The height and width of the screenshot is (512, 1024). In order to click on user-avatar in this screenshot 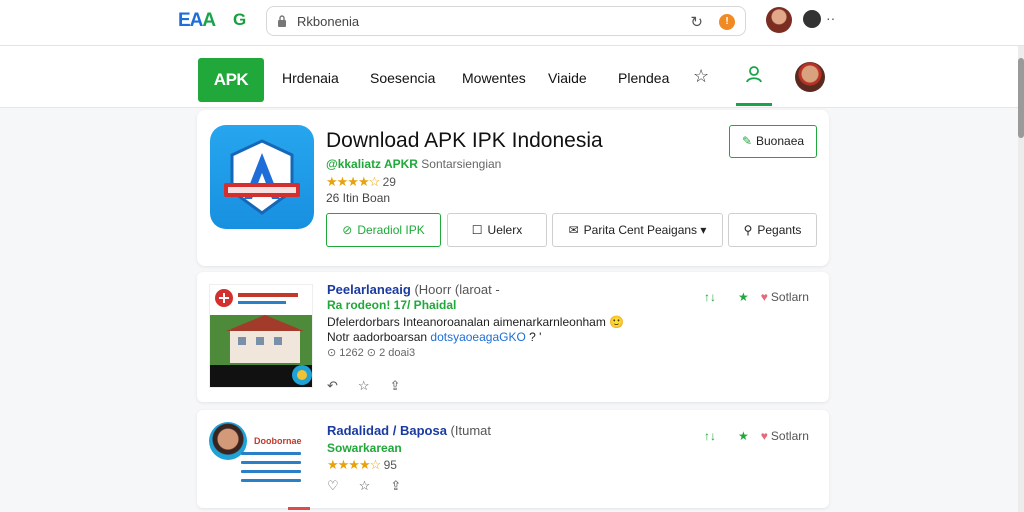, I will do `click(810, 77)`.